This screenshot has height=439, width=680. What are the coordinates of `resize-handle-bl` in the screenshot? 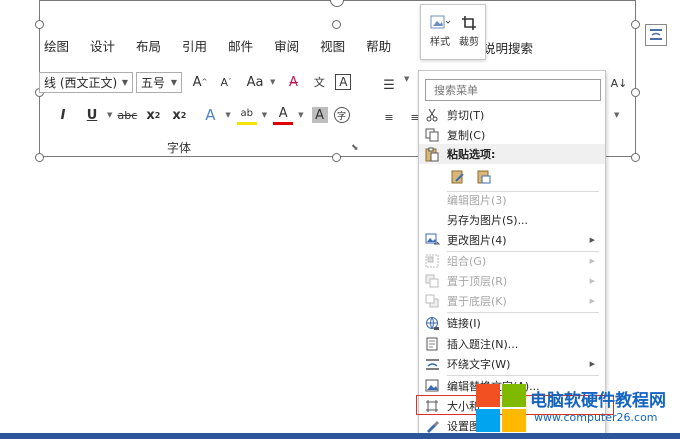 It's located at (39, 157).